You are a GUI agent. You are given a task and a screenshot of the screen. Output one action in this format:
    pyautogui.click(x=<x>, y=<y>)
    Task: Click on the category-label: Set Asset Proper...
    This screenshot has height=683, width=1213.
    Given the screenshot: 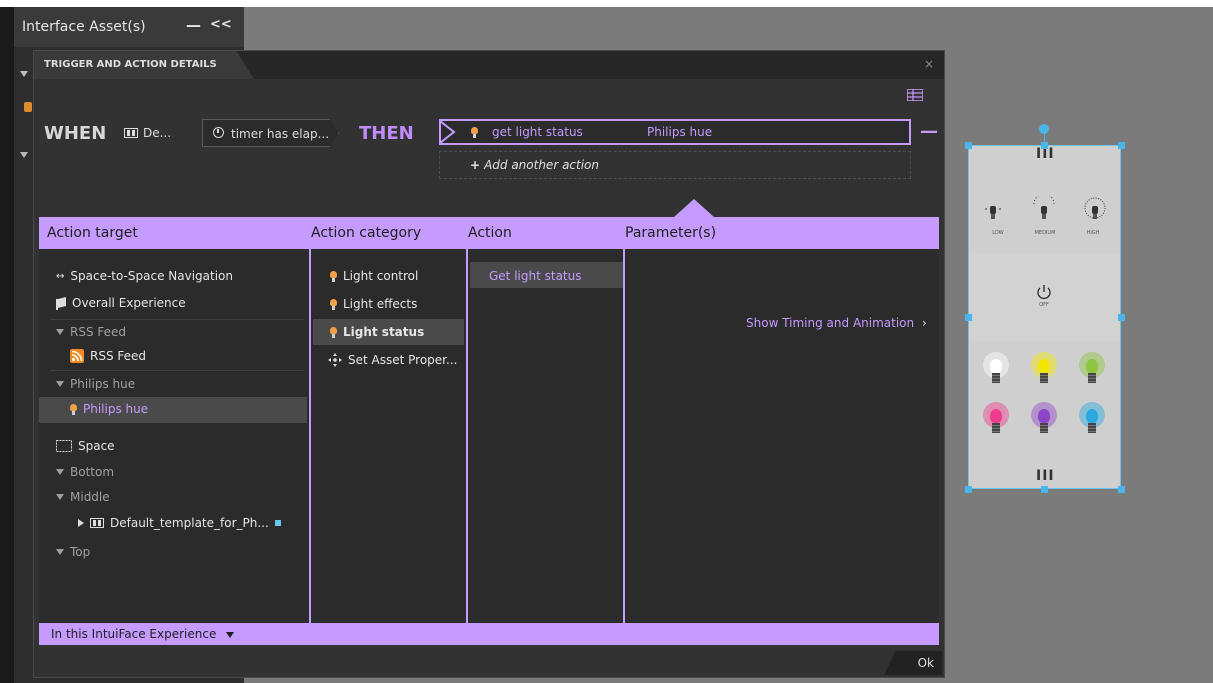 What is the action you would take?
    pyautogui.click(x=403, y=360)
    